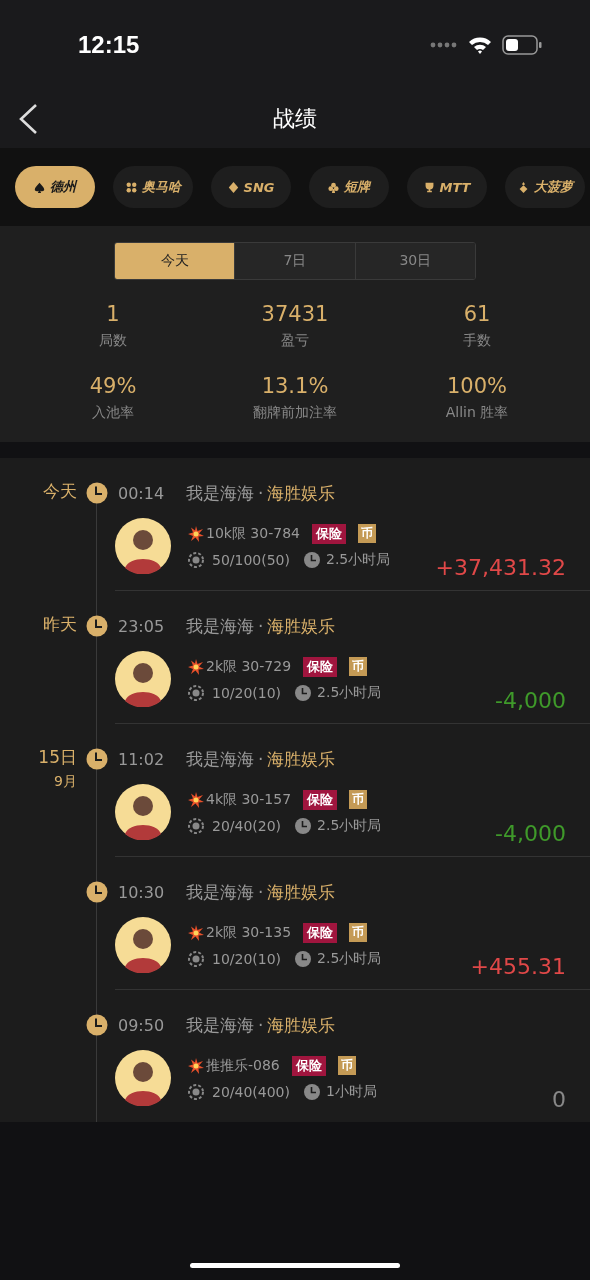 This screenshot has height=1280, width=590. I want to click on game-time: 09:50, so click(142, 1025).